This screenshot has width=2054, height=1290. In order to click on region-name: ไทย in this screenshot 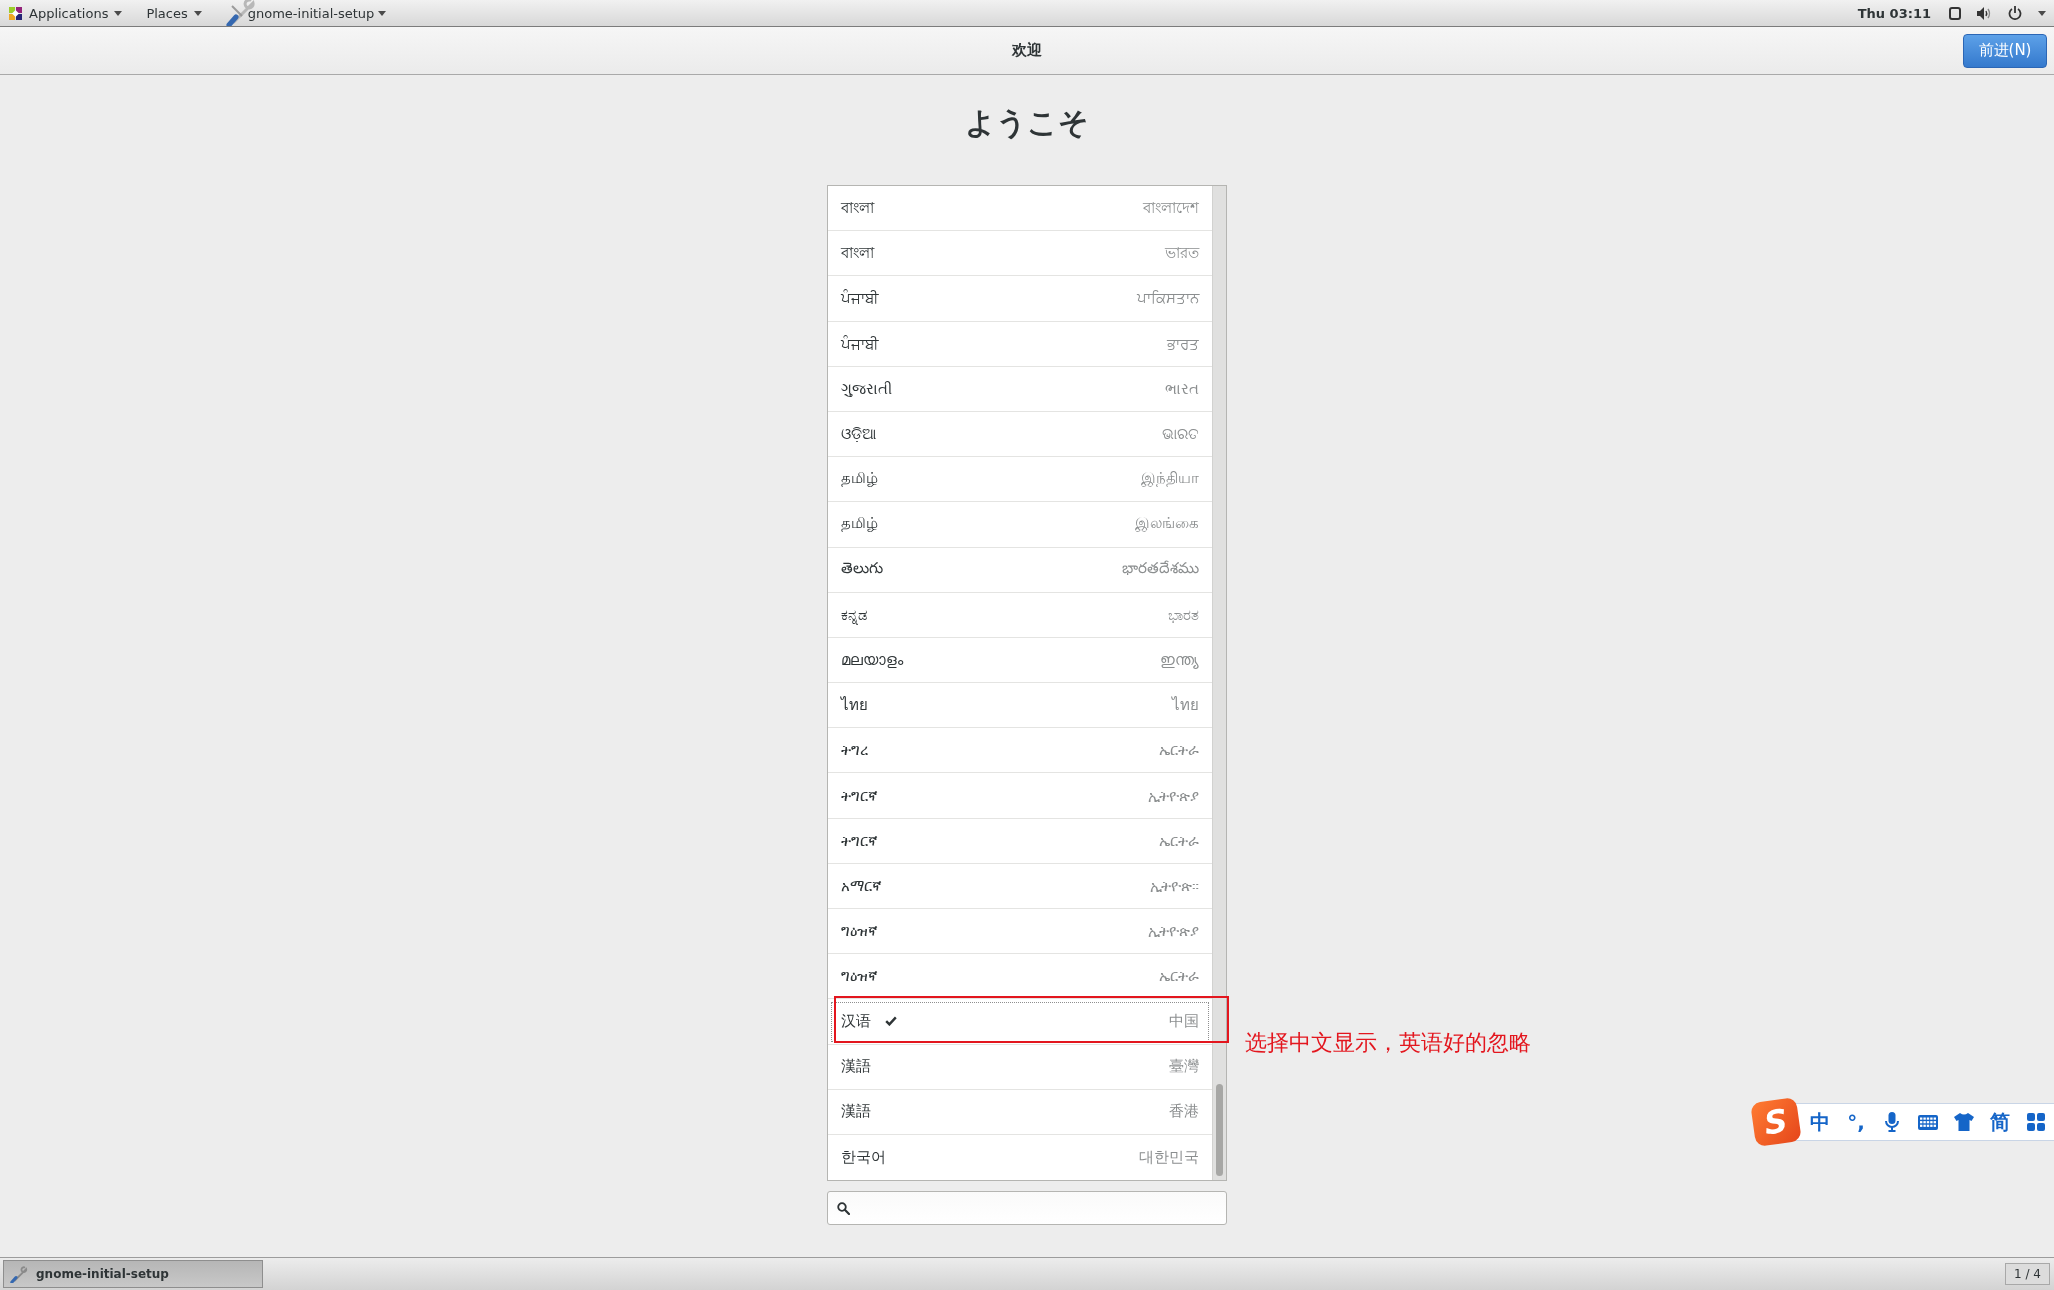, I will do `click(1185, 706)`.